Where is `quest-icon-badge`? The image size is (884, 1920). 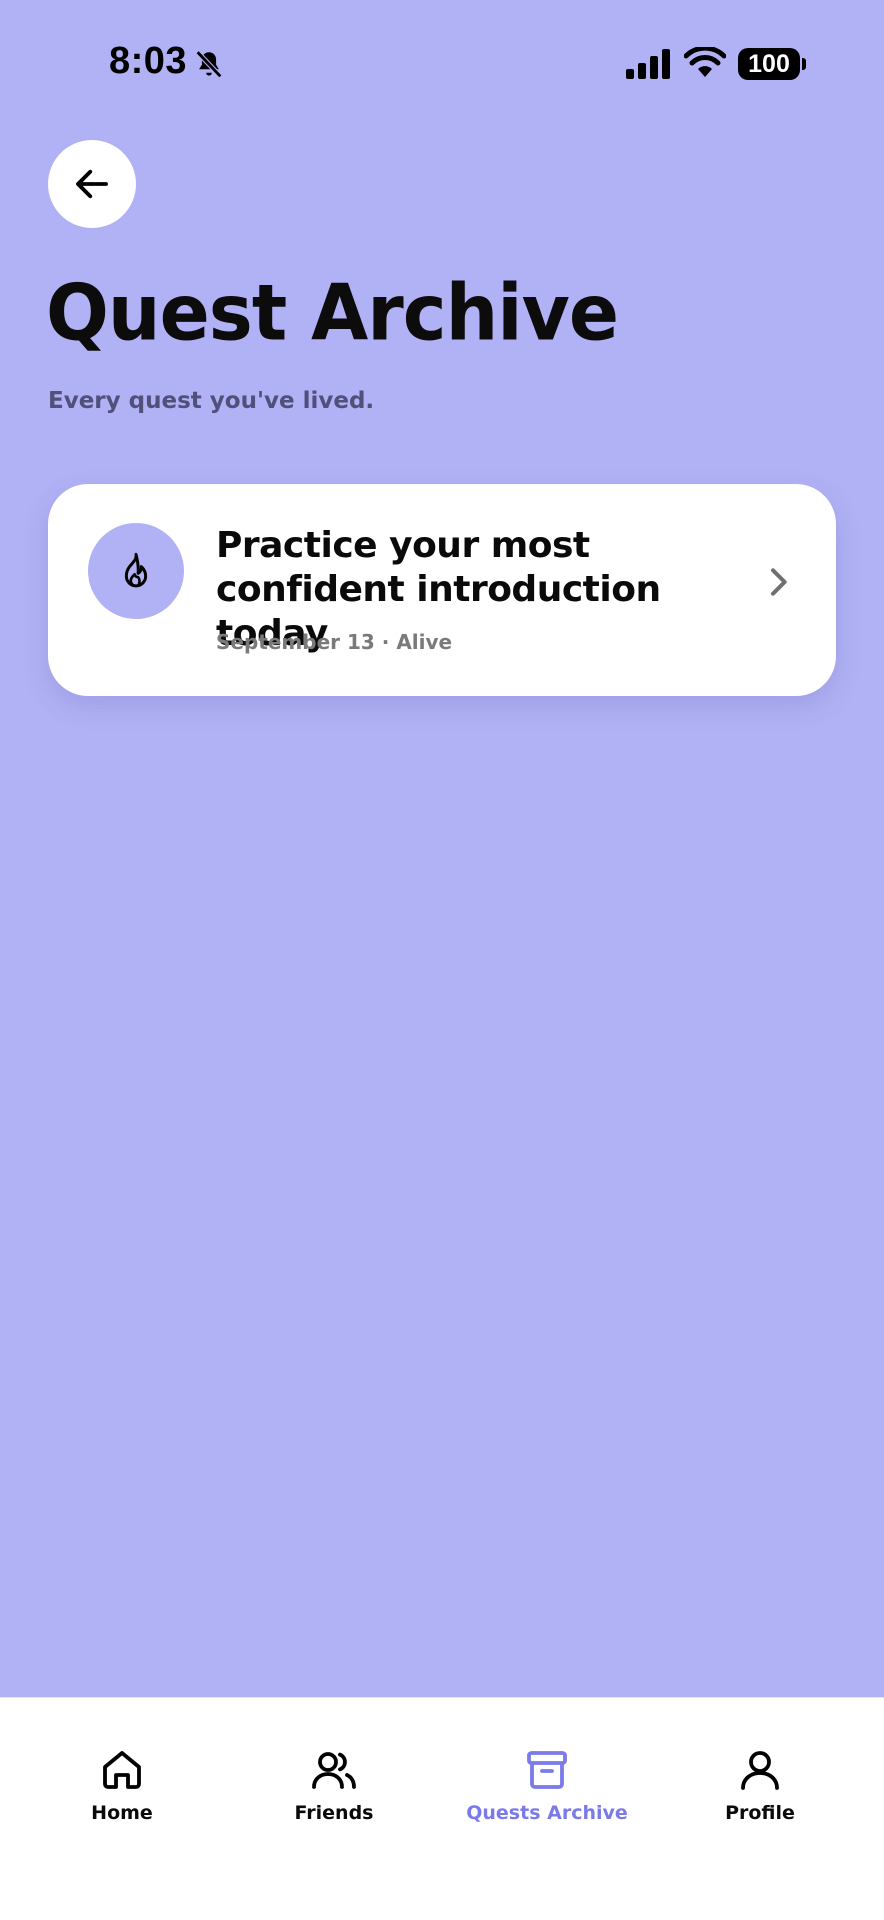 quest-icon-badge is located at coordinates (136, 571).